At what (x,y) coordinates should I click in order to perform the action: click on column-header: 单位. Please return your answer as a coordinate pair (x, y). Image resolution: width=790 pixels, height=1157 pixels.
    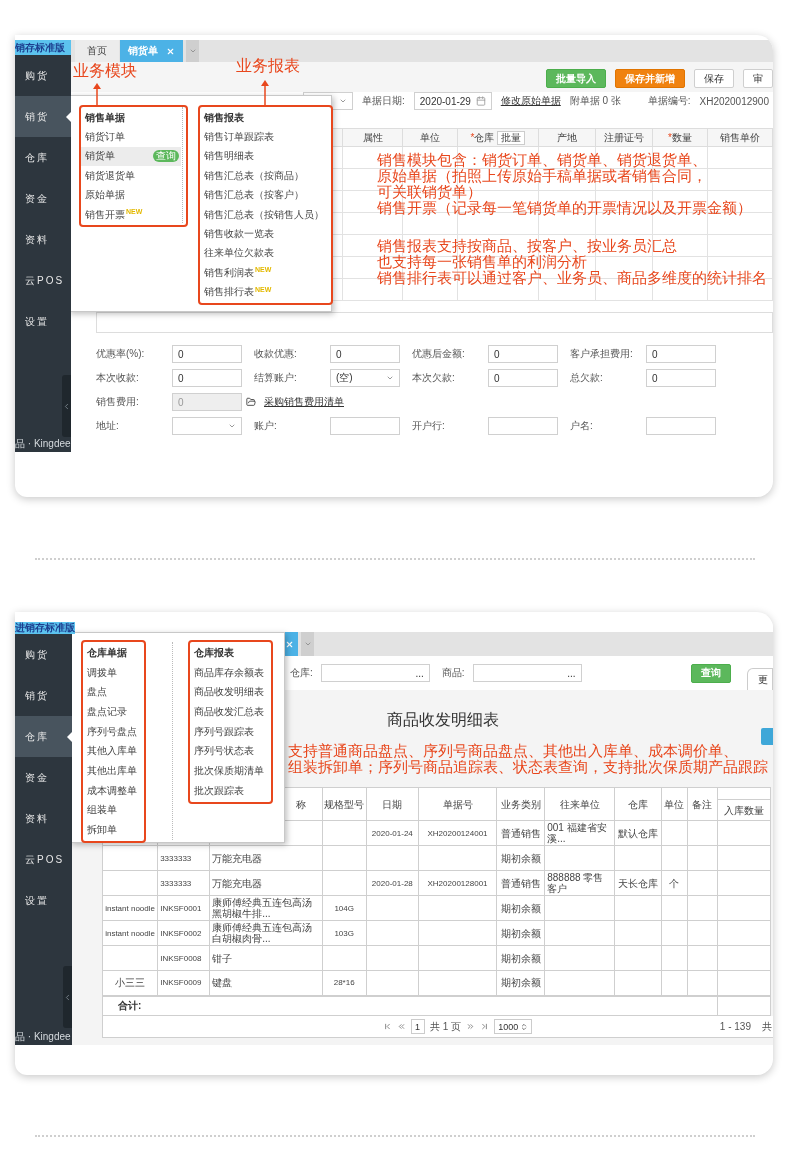
    Looking at the image, I should click on (430, 137).